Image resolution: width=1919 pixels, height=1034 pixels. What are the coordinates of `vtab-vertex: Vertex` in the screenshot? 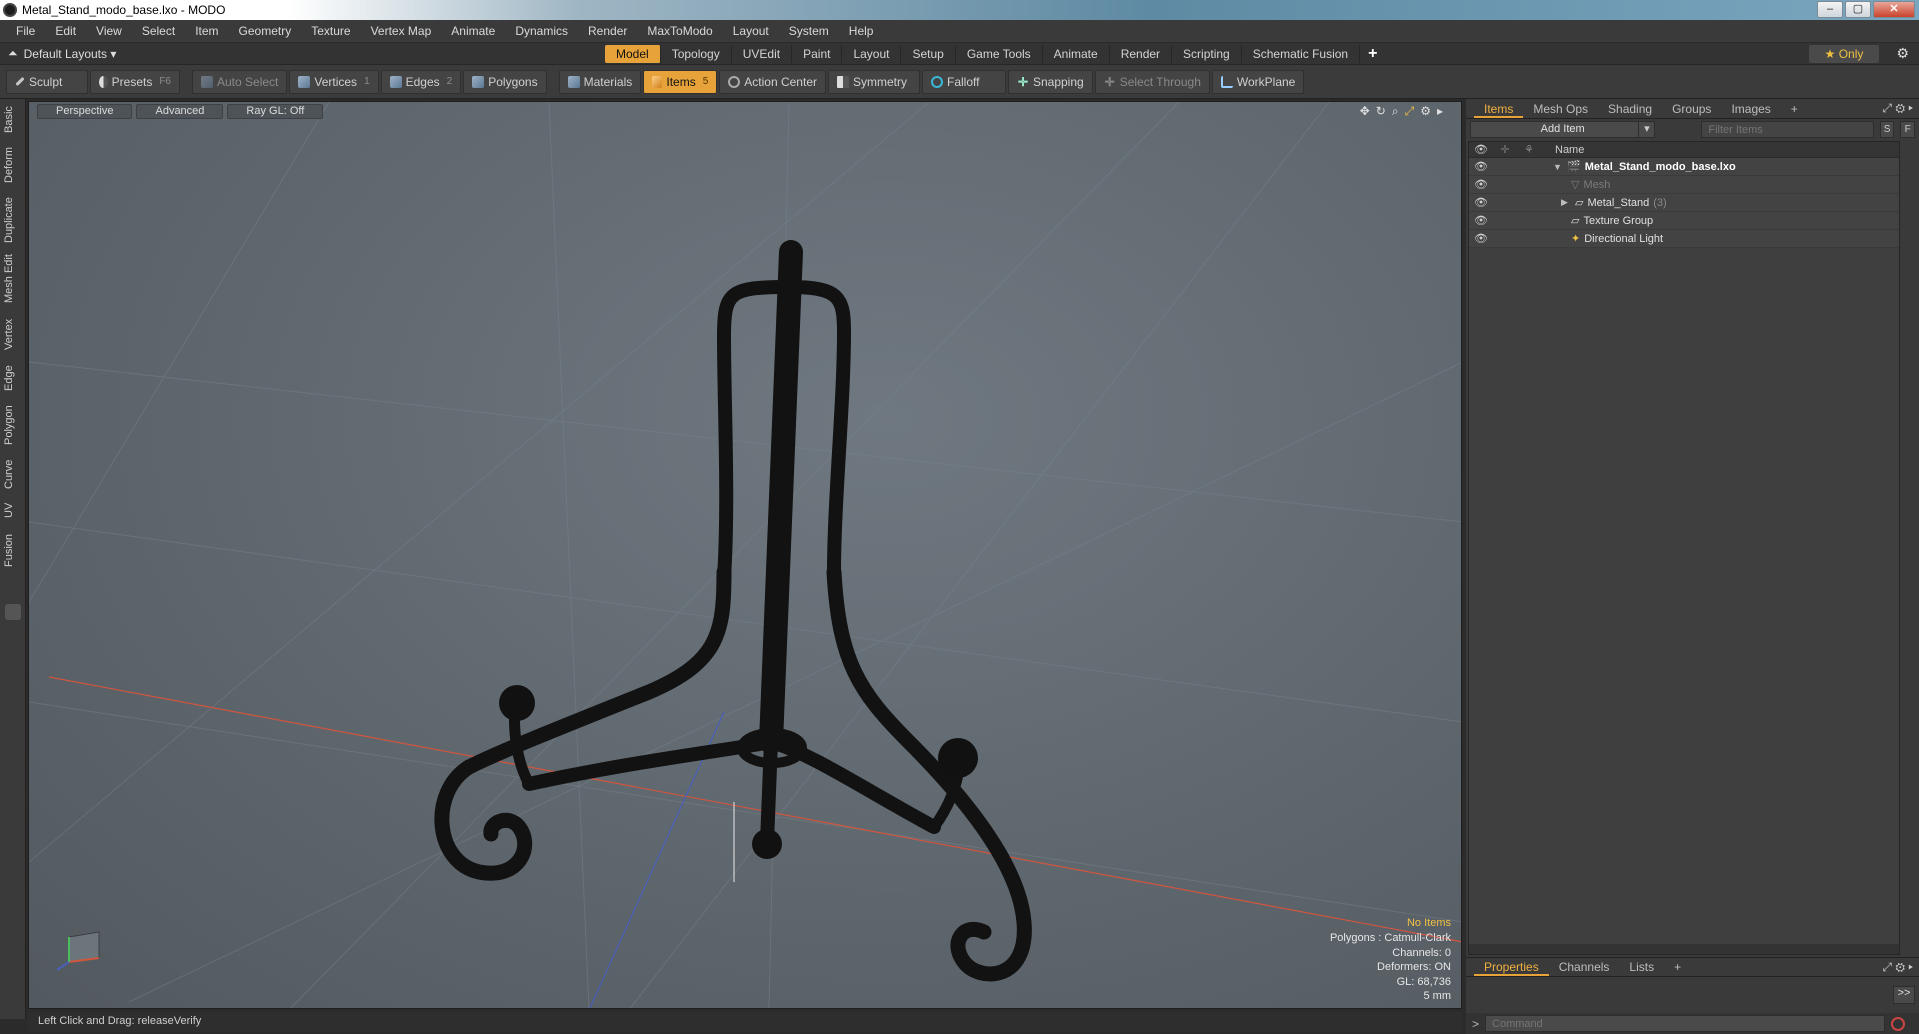 It's located at (13, 334).